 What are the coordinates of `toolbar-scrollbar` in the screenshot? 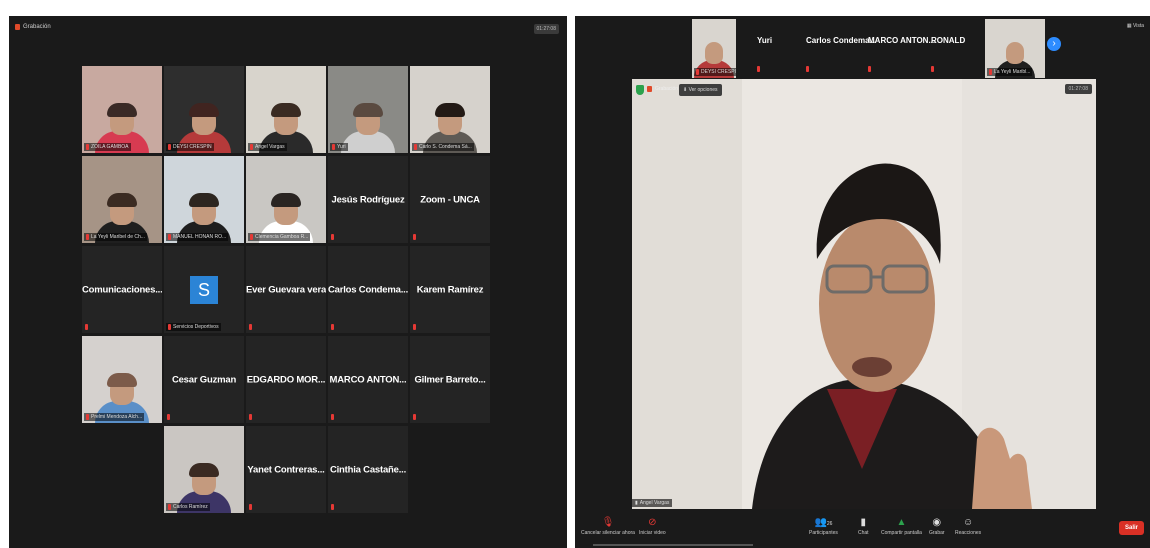 It's located at (673, 545).